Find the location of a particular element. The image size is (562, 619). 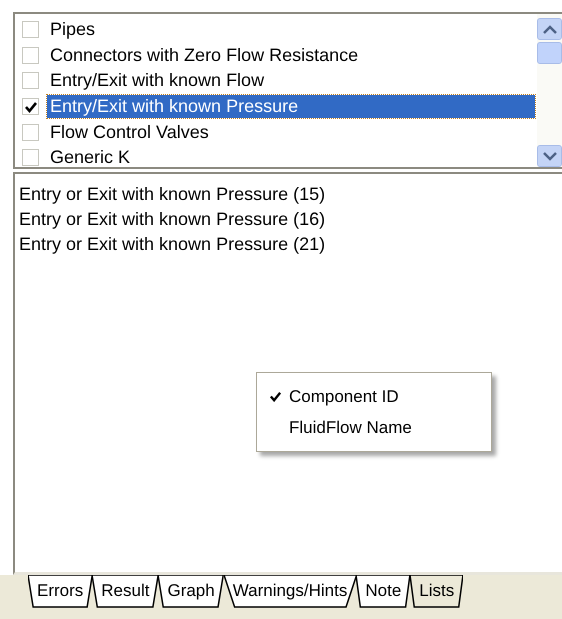

list-item: Pipes is located at coordinates (72, 30).